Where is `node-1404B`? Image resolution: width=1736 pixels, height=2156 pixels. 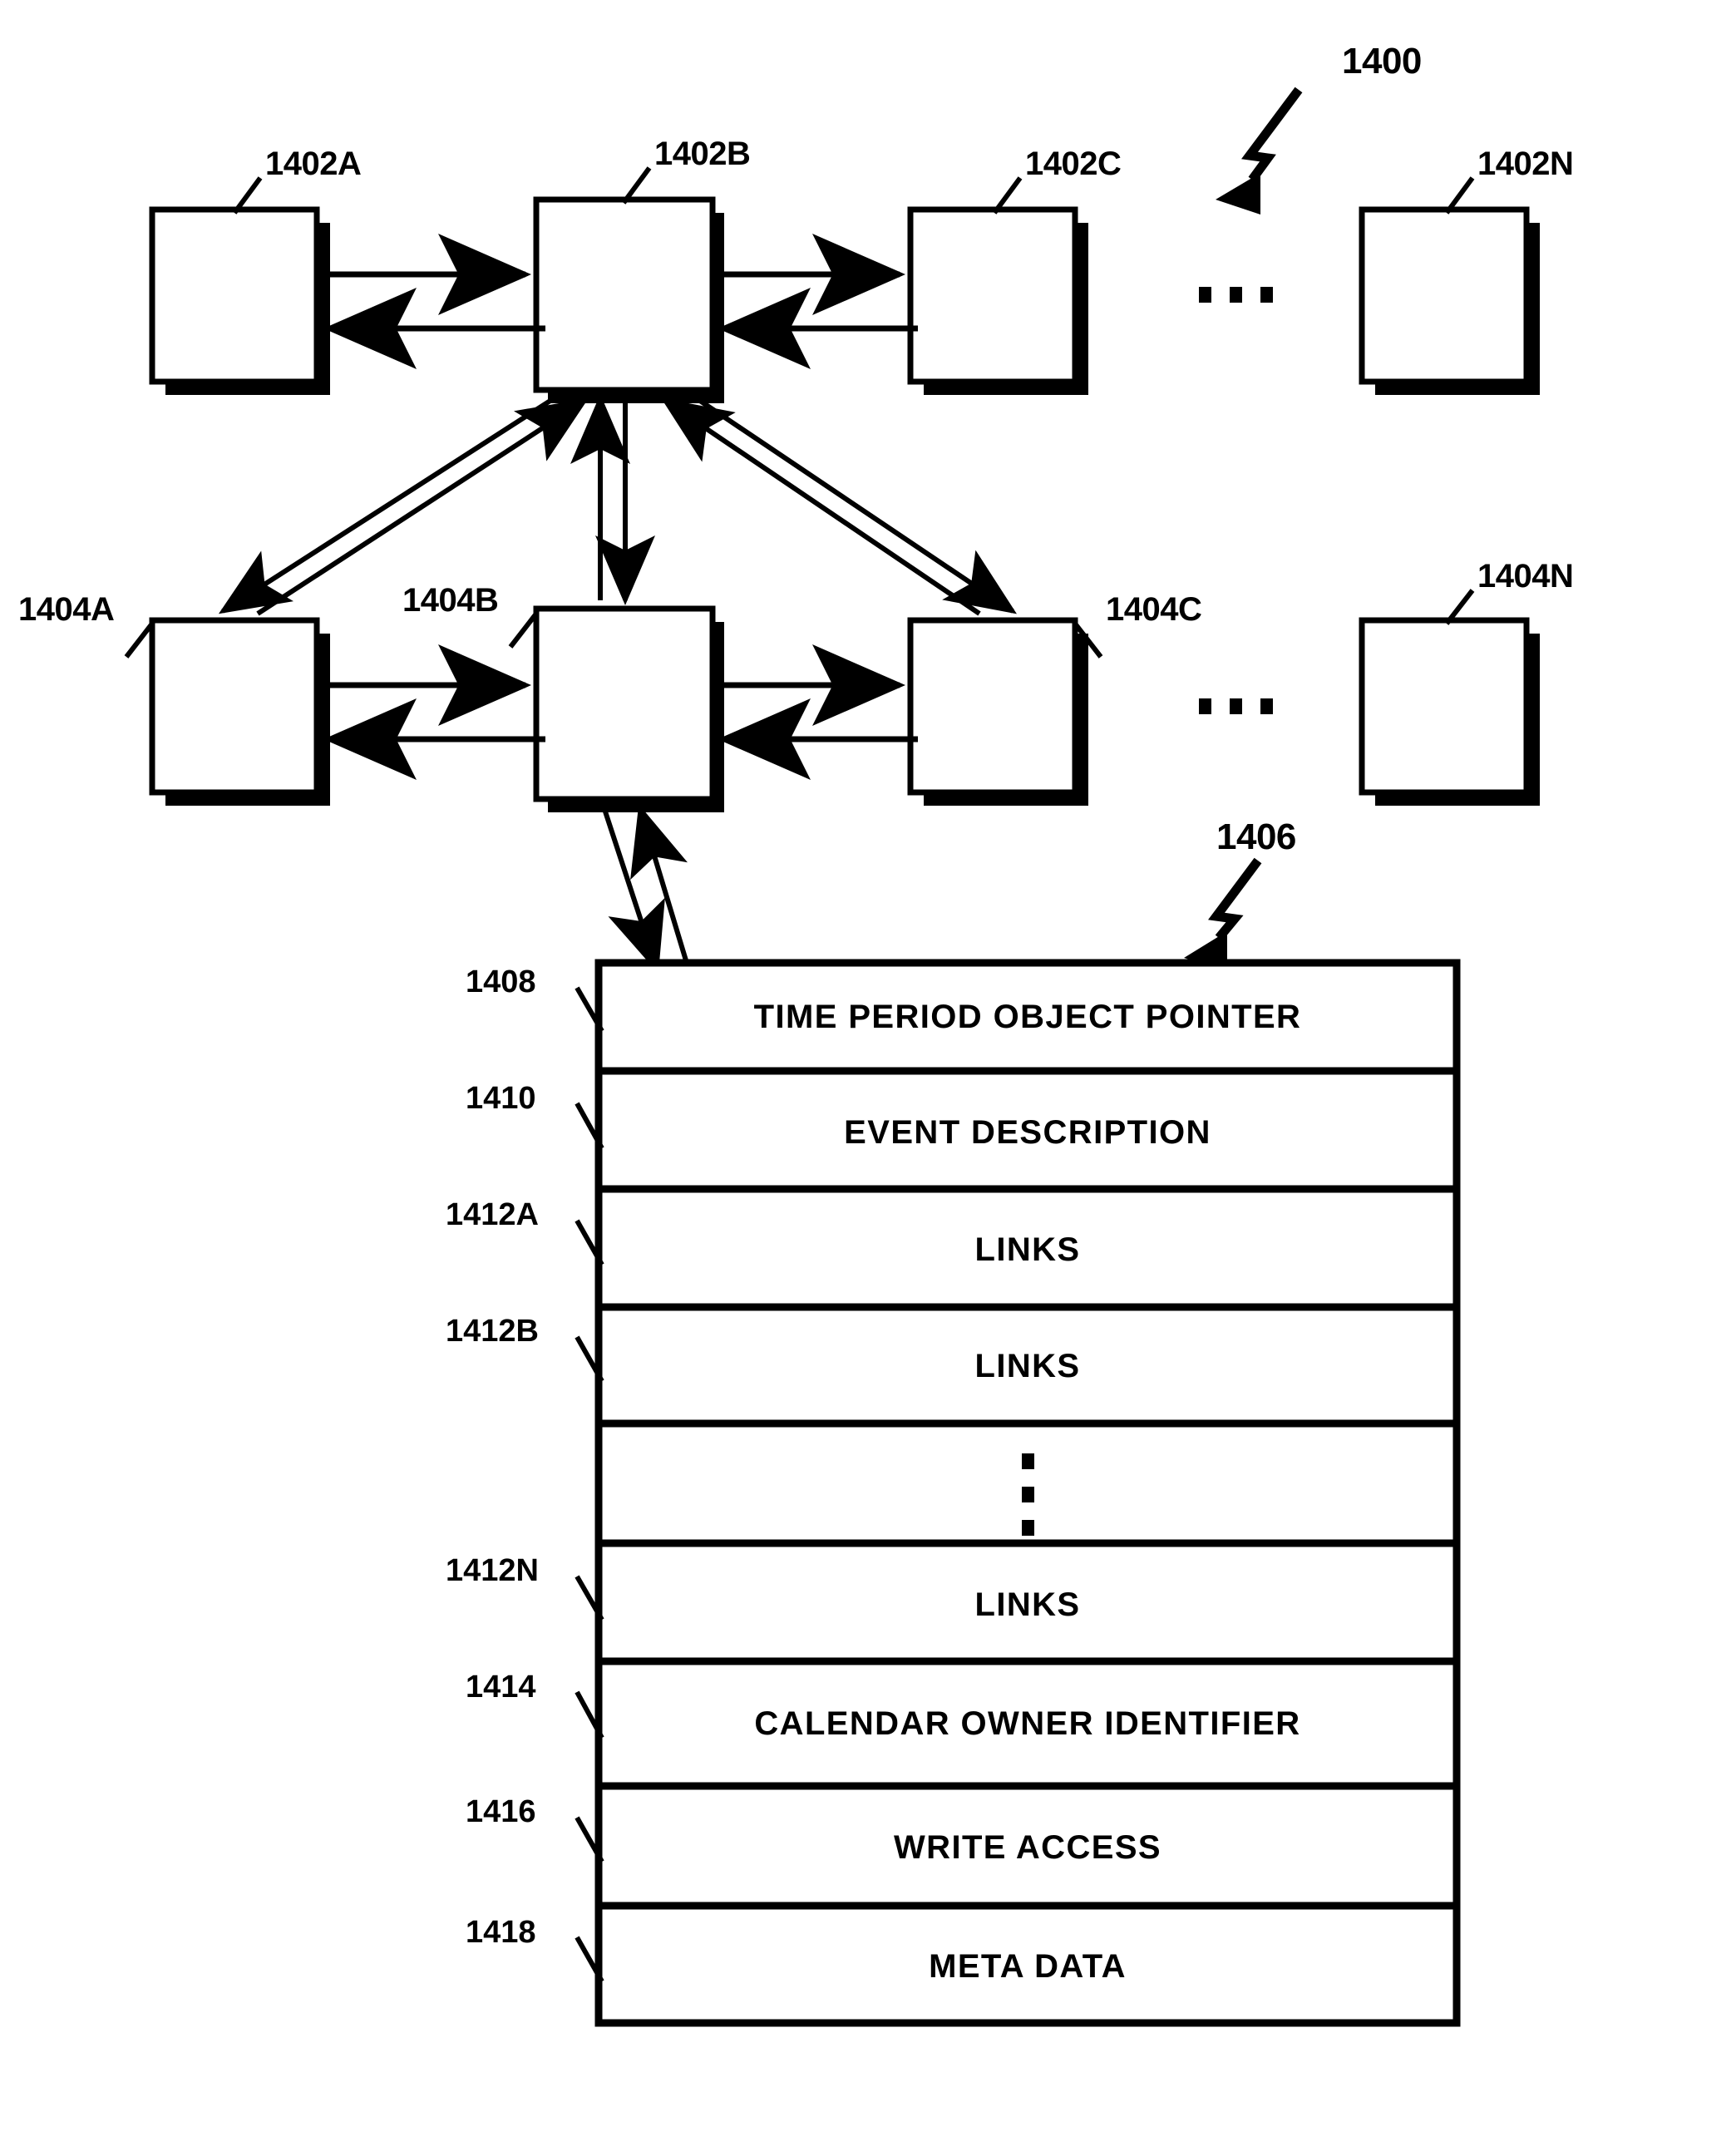 node-1404B is located at coordinates (624, 703).